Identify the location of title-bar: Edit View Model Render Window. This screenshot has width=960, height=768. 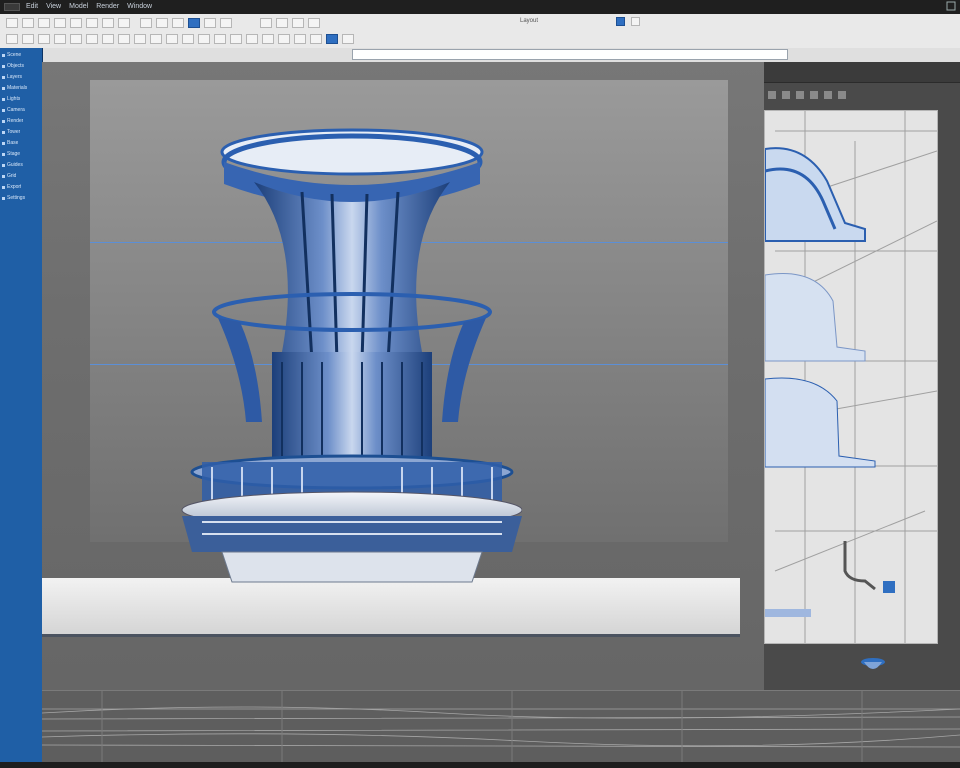
(480, 7).